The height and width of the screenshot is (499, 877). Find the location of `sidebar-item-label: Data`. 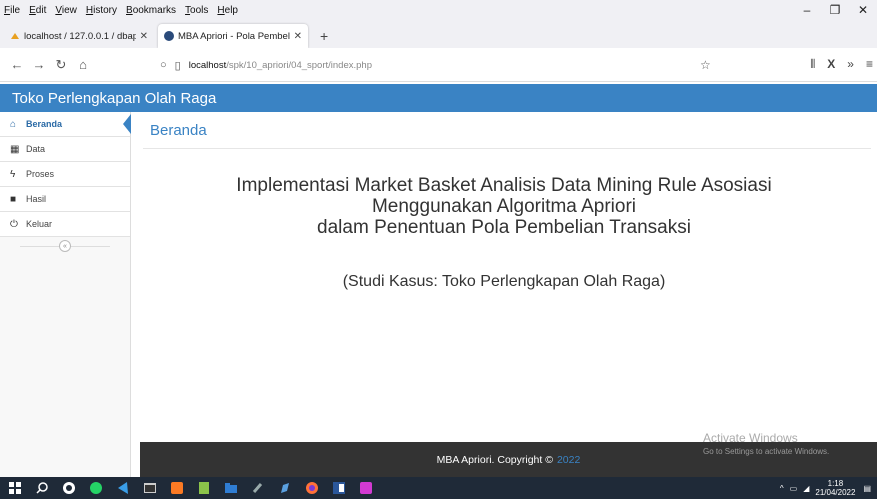

sidebar-item-label: Data is located at coordinates (36, 149).